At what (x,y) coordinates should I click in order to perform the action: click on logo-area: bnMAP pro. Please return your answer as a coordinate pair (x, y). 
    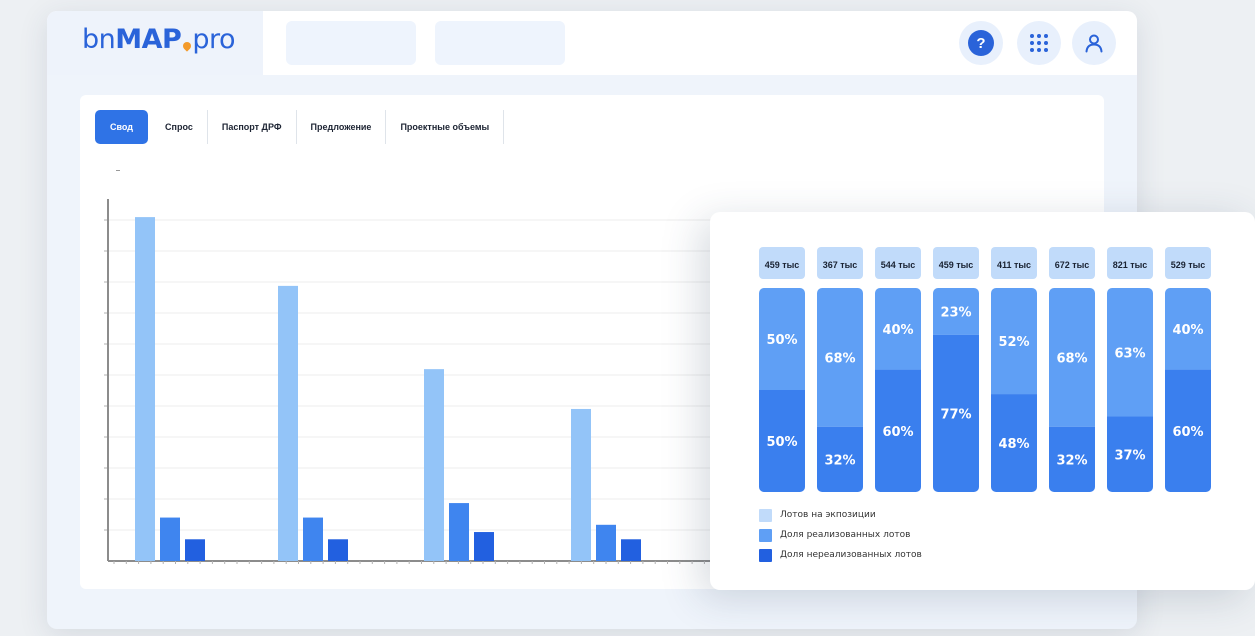
    Looking at the image, I should click on (155, 43).